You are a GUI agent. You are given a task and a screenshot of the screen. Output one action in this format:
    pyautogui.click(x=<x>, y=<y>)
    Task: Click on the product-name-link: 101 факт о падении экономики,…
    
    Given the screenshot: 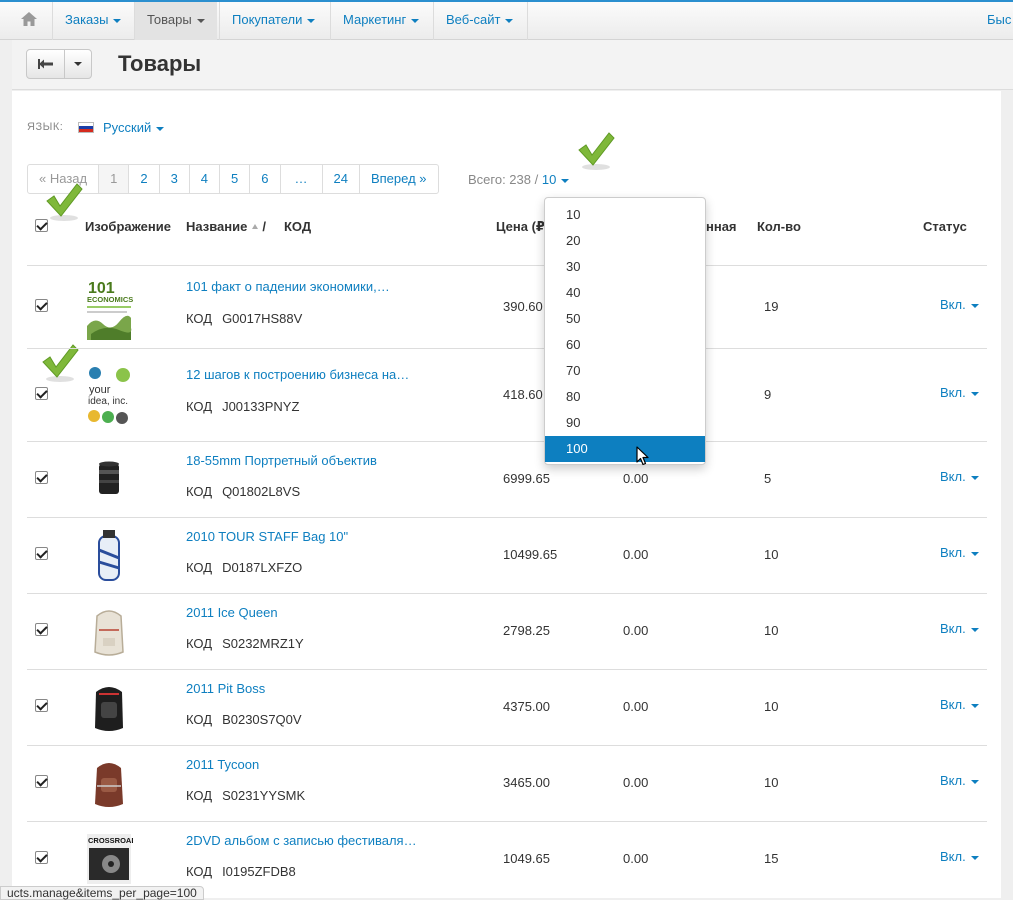 What is the action you would take?
    pyautogui.click(x=288, y=286)
    